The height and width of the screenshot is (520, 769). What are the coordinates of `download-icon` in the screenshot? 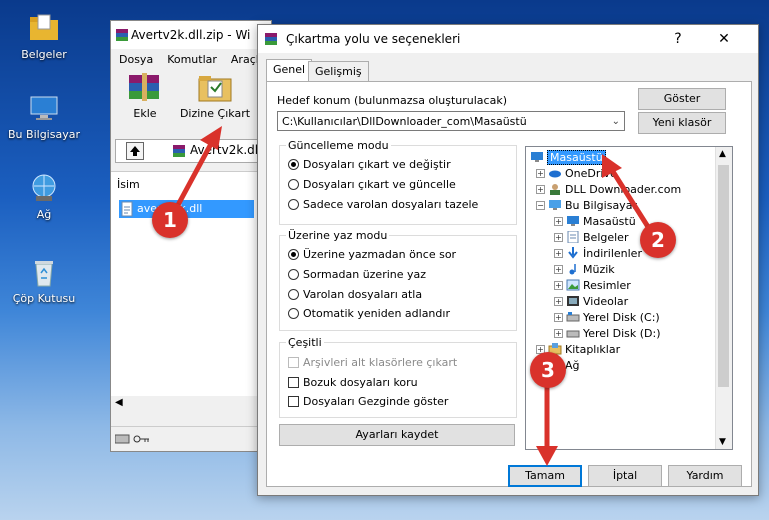 It's located at (573, 253).